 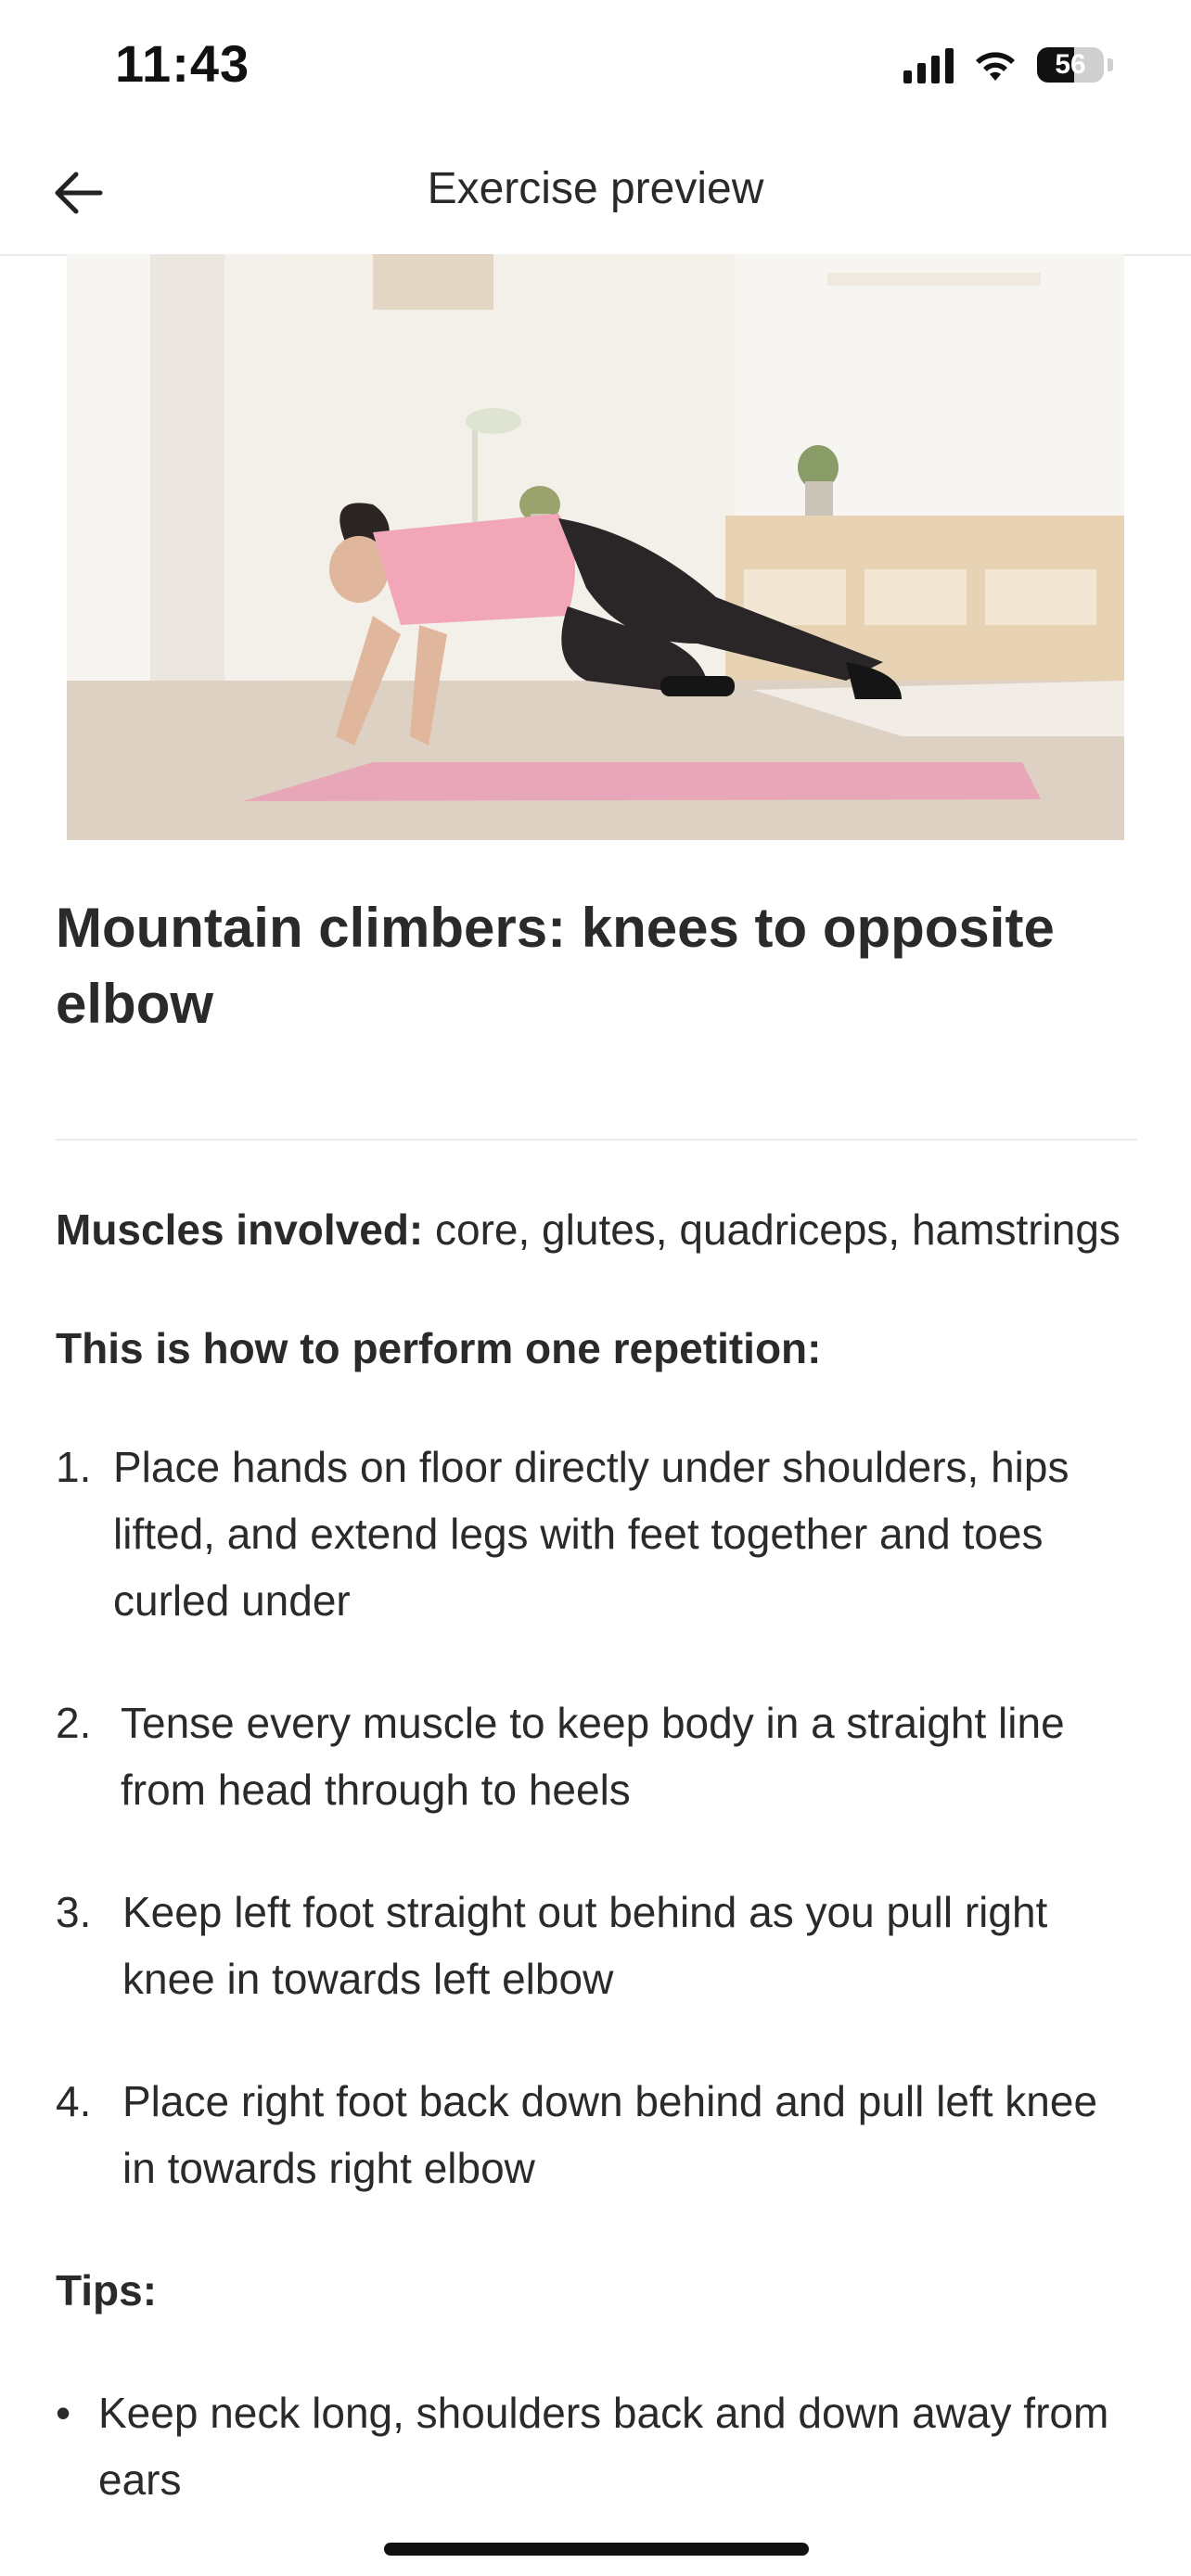 I want to click on step-number: 1., so click(x=74, y=1467).